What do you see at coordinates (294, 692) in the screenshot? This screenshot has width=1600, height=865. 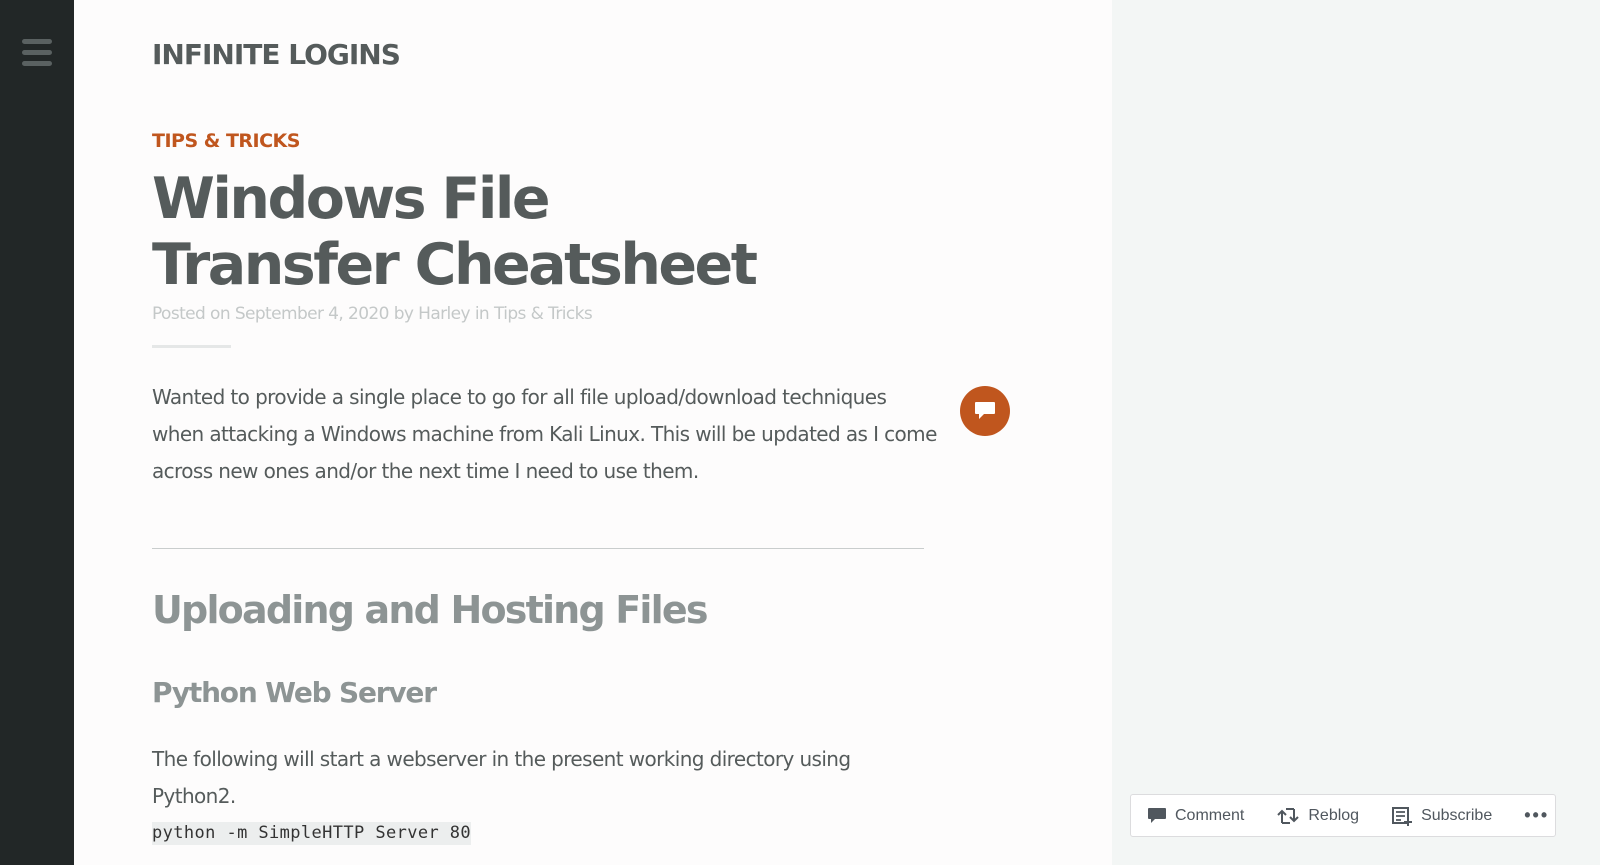 I see `subsection-heading: Python Web Server` at bounding box center [294, 692].